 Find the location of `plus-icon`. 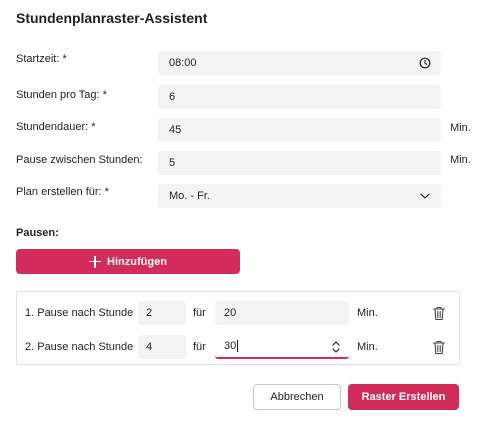

plus-icon is located at coordinates (95, 261).